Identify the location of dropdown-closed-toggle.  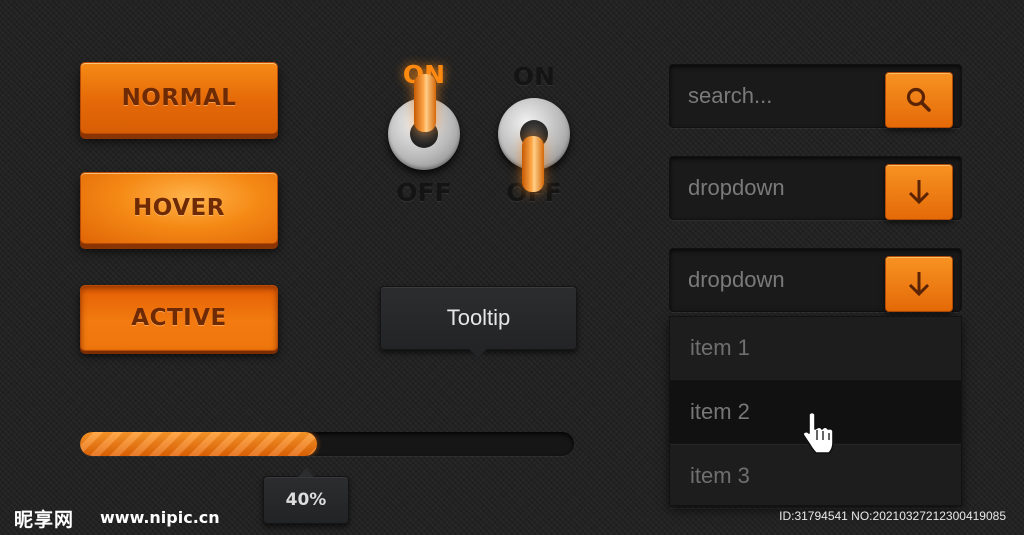
(919, 192).